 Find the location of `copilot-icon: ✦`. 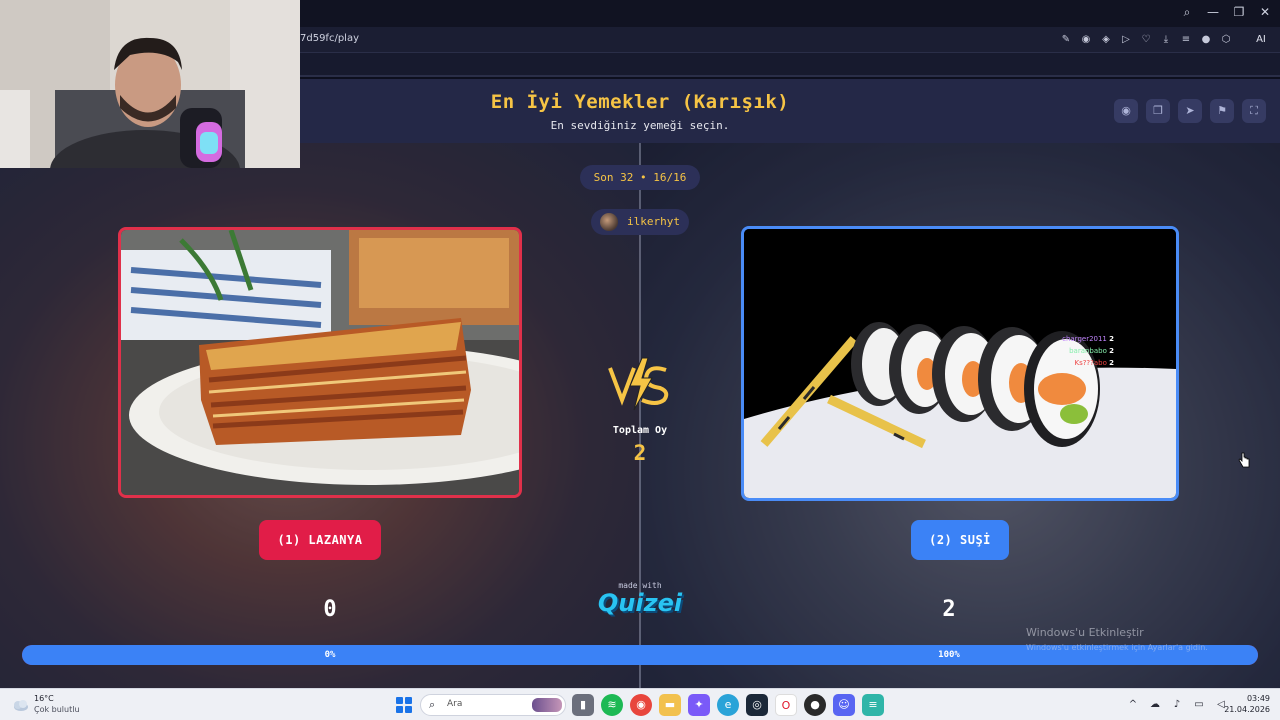

copilot-icon: ✦ is located at coordinates (699, 705).